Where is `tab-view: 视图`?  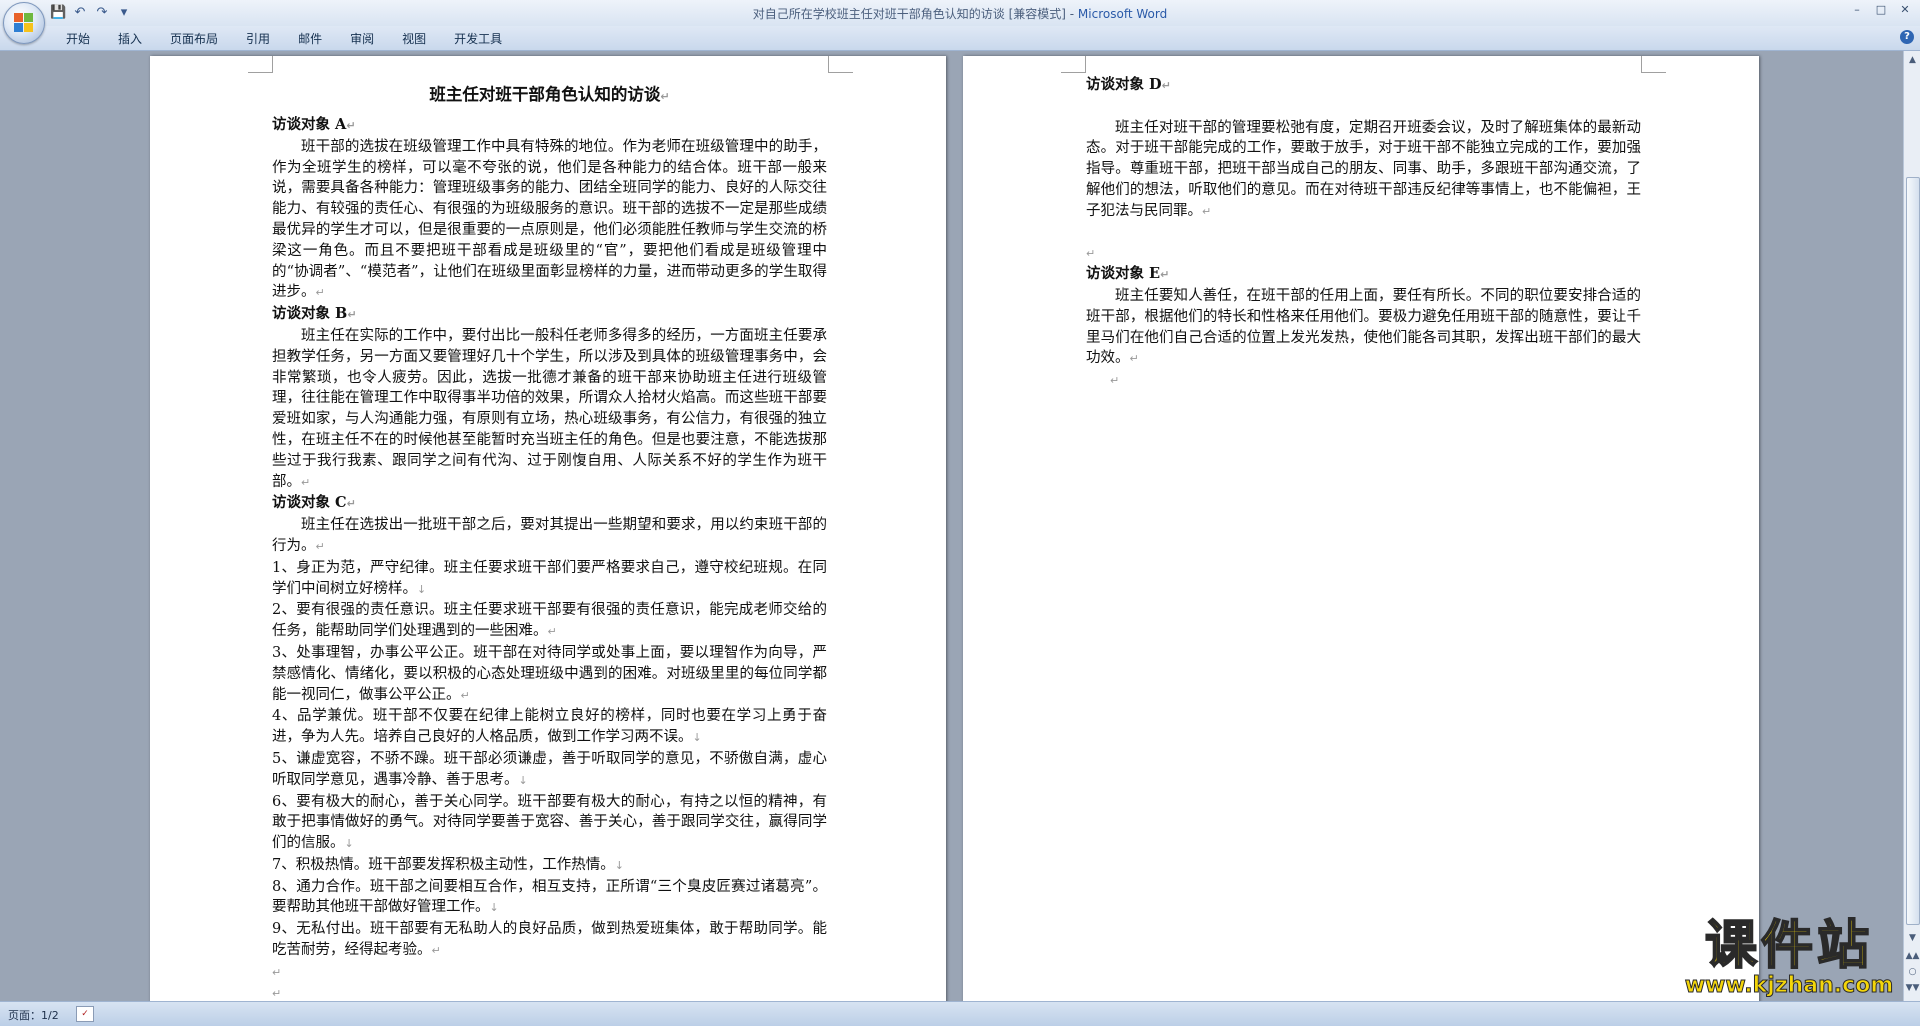
tab-view: 视图 is located at coordinates (414, 39).